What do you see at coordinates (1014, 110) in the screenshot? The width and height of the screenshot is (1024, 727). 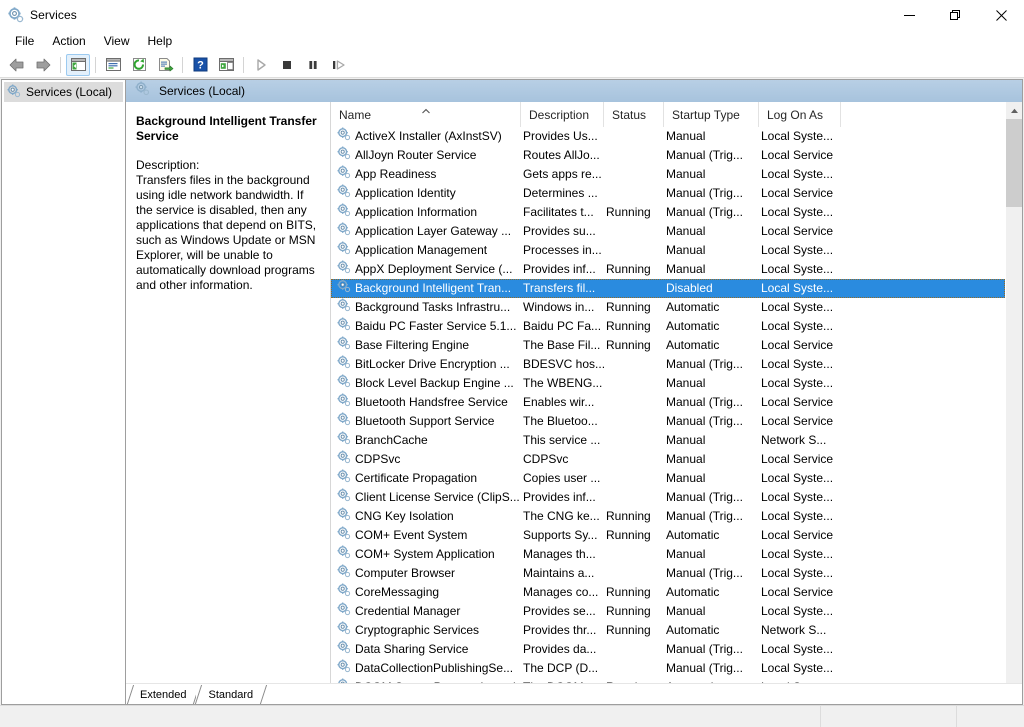 I see `scroll-up-button` at bounding box center [1014, 110].